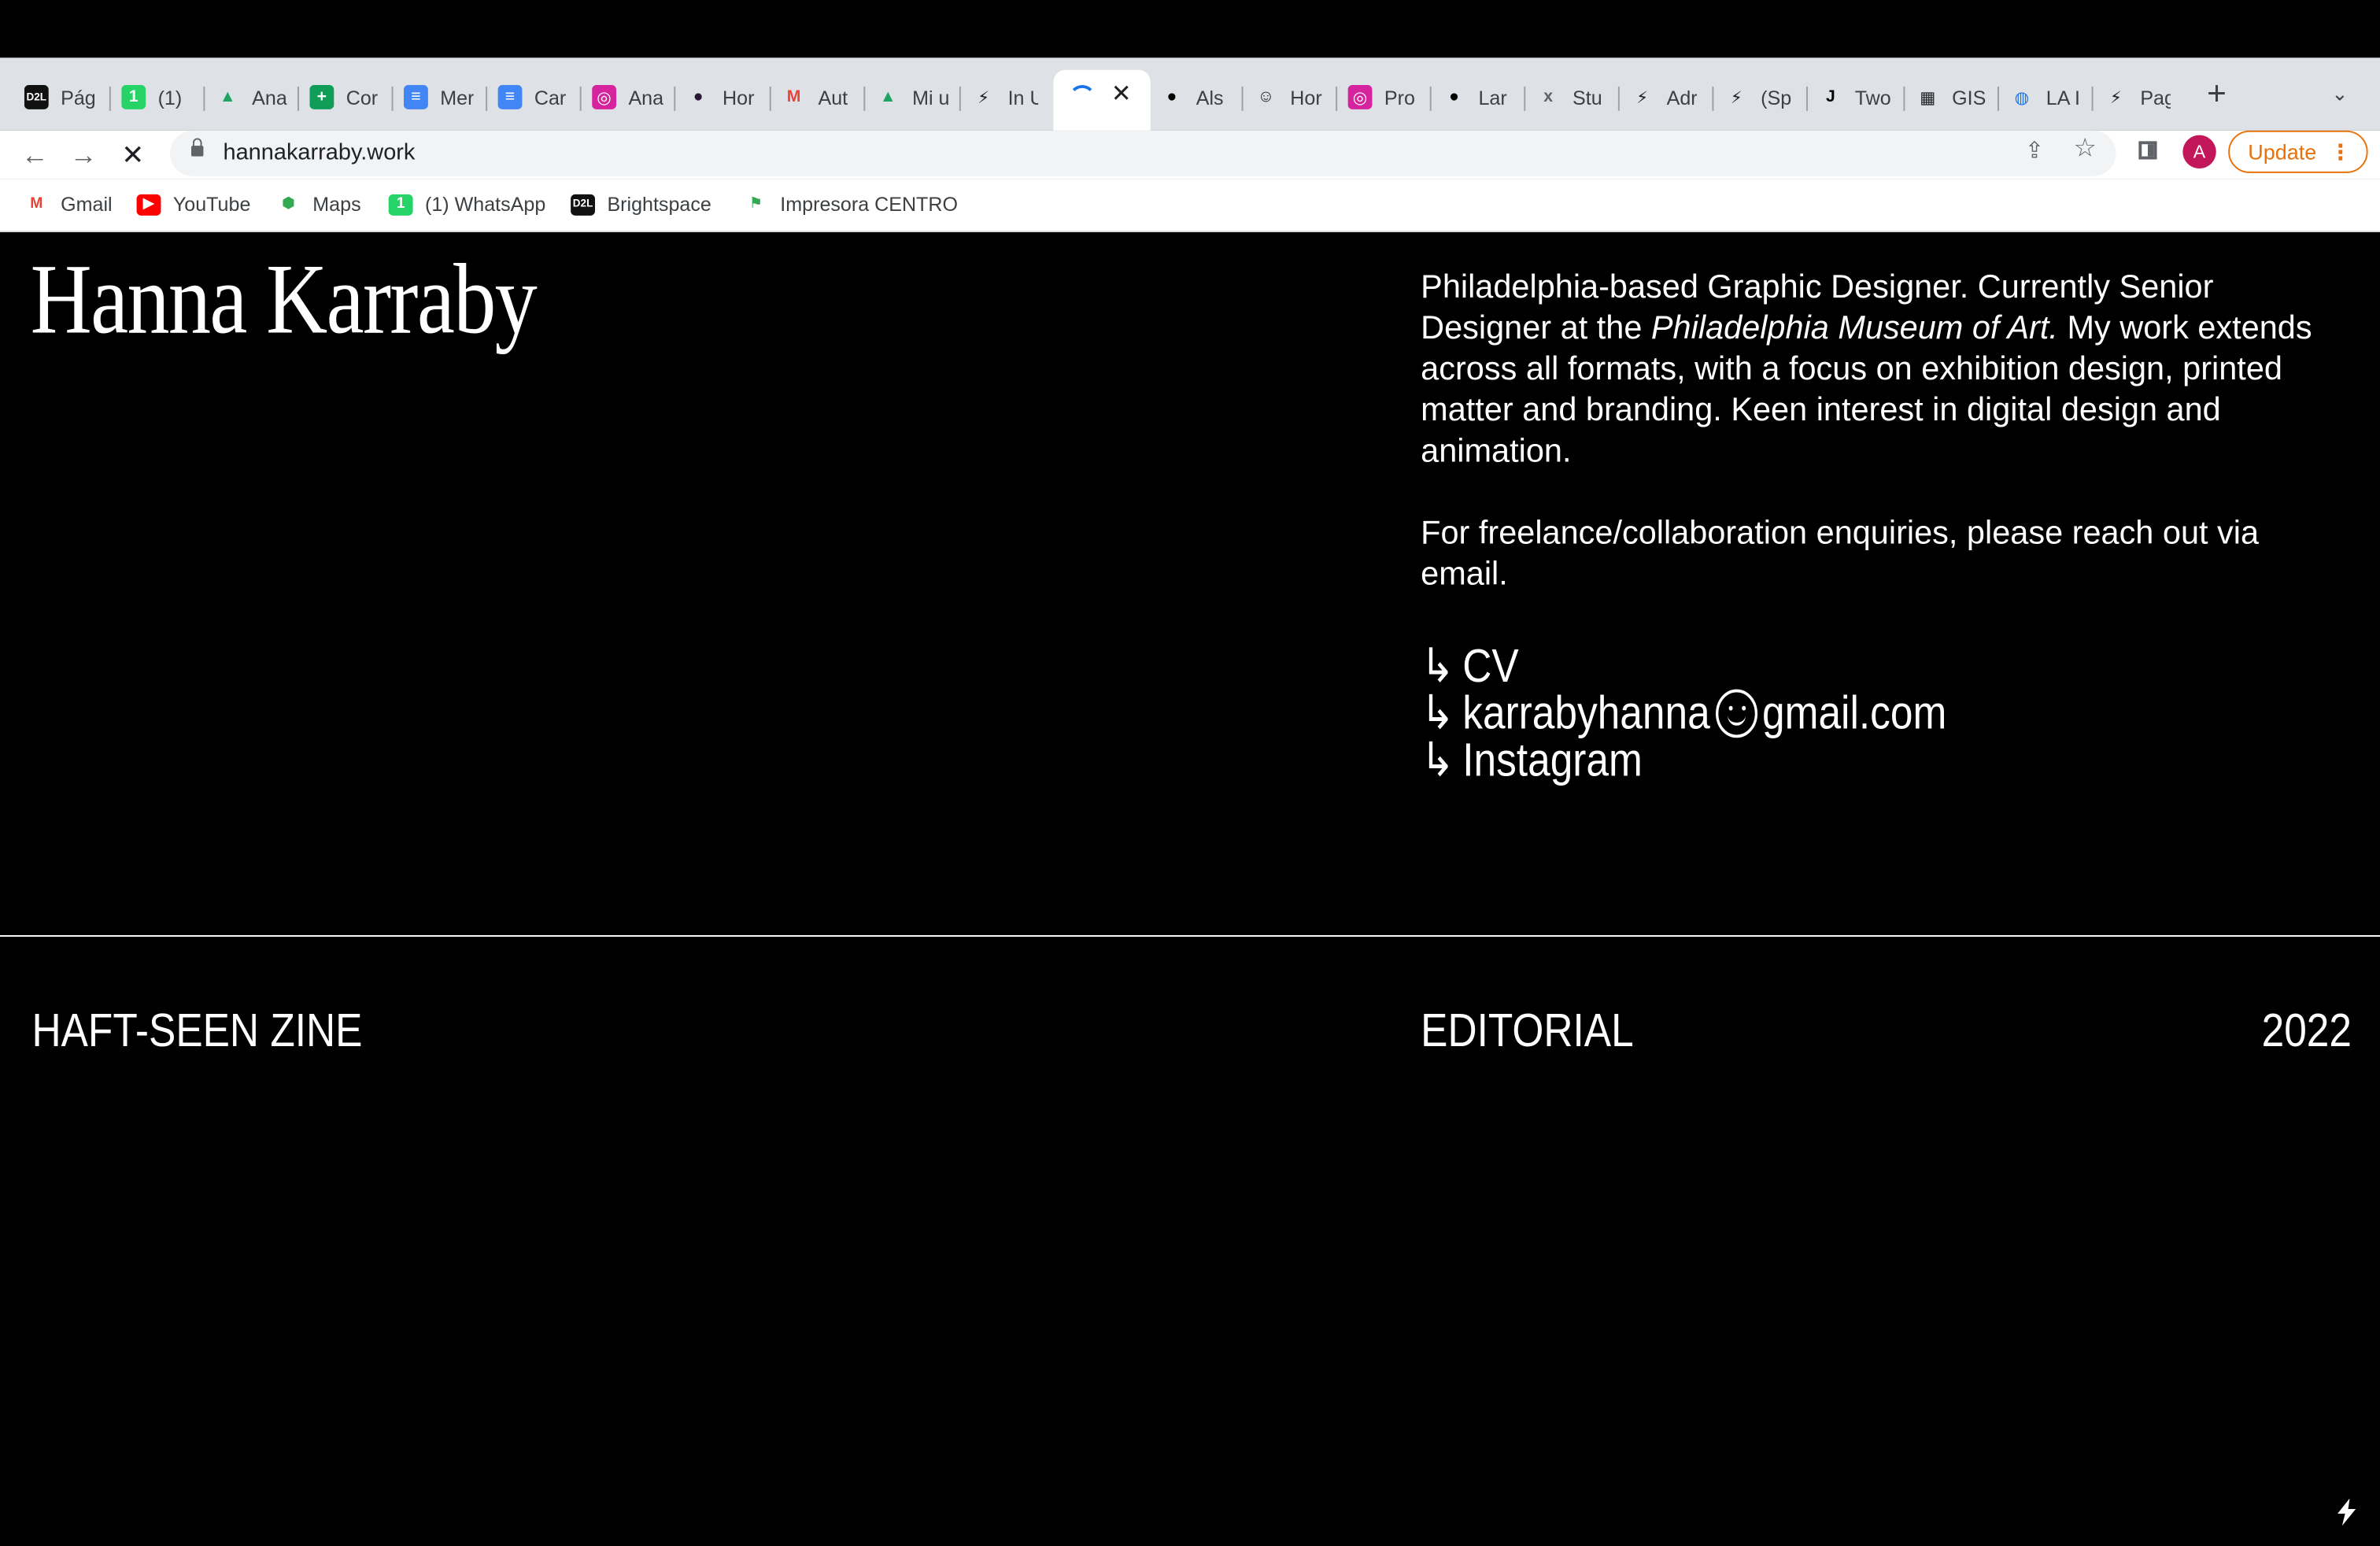  What do you see at coordinates (197, 1031) in the screenshot?
I see `project-title: HAFT-SEEN ZINE` at bounding box center [197, 1031].